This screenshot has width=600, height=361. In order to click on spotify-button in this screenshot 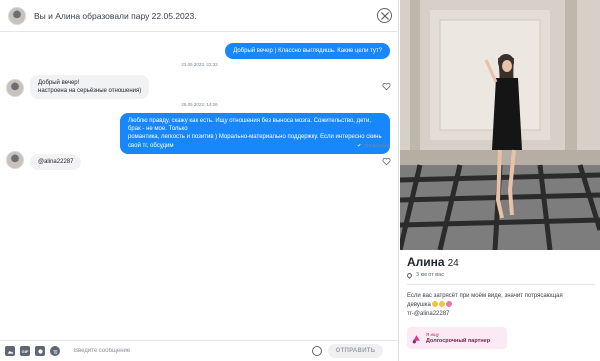, I will do `click(55, 351)`.